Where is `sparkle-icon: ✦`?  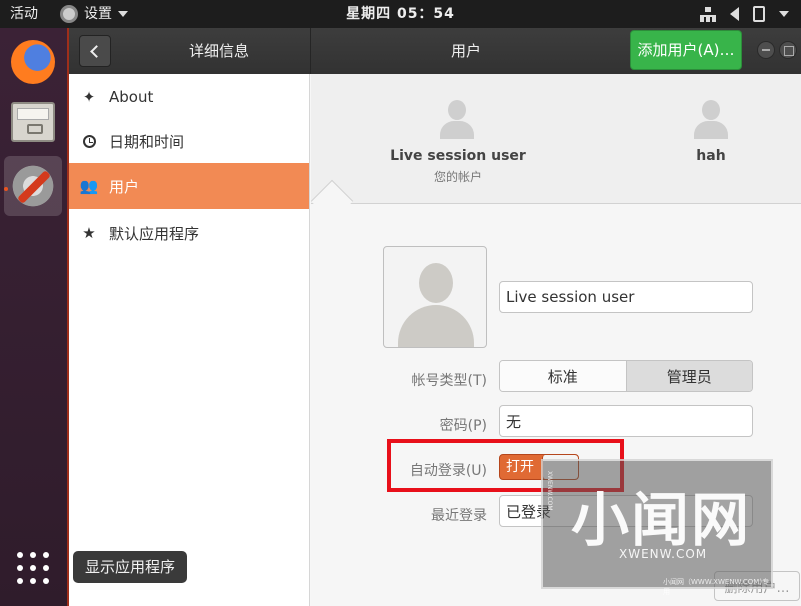
sparkle-icon: ✦ is located at coordinates (89, 97).